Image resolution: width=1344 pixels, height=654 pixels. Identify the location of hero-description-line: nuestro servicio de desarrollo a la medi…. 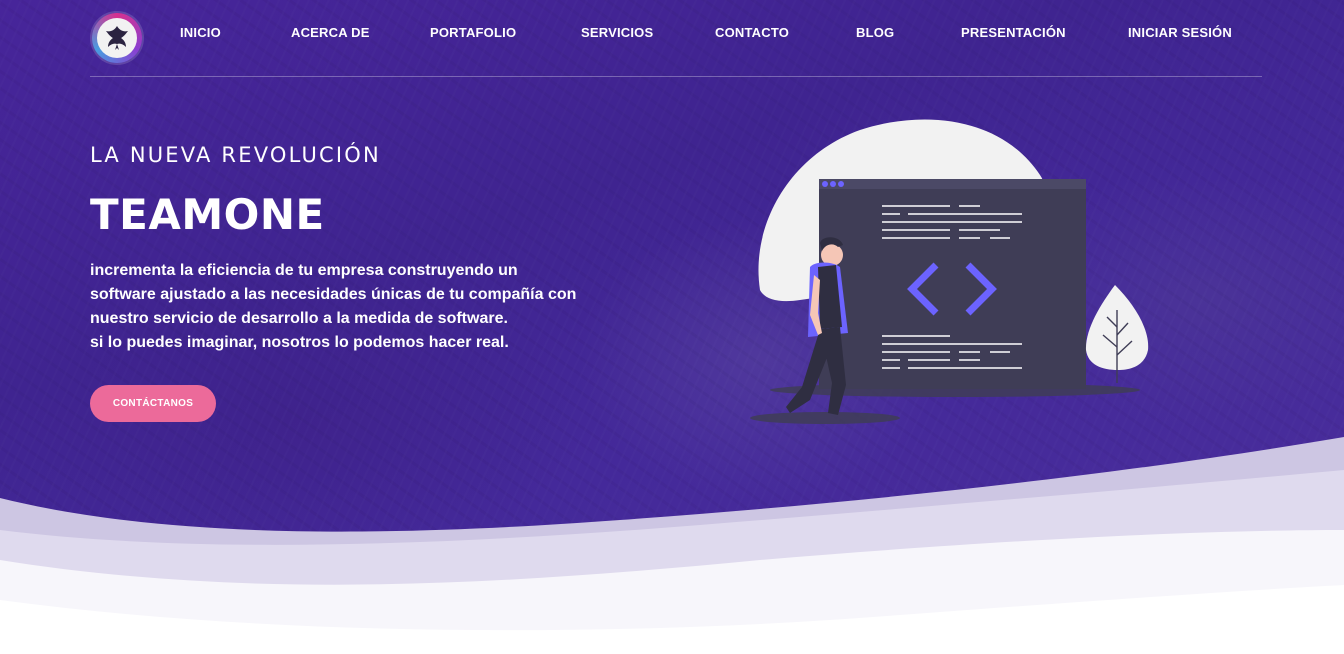
(299, 318).